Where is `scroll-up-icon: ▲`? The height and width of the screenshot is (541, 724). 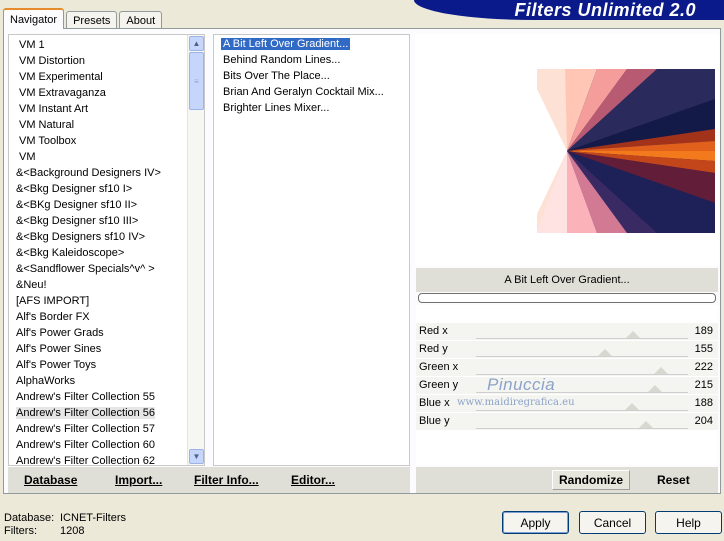 scroll-up-icon: ▲ is located at coordinates (196, 43).